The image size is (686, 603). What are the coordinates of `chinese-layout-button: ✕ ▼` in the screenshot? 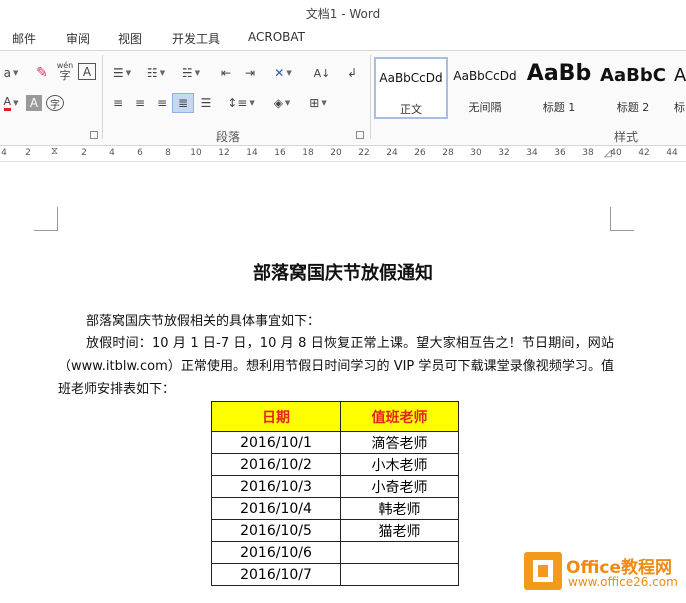 It's located at (283, 73).